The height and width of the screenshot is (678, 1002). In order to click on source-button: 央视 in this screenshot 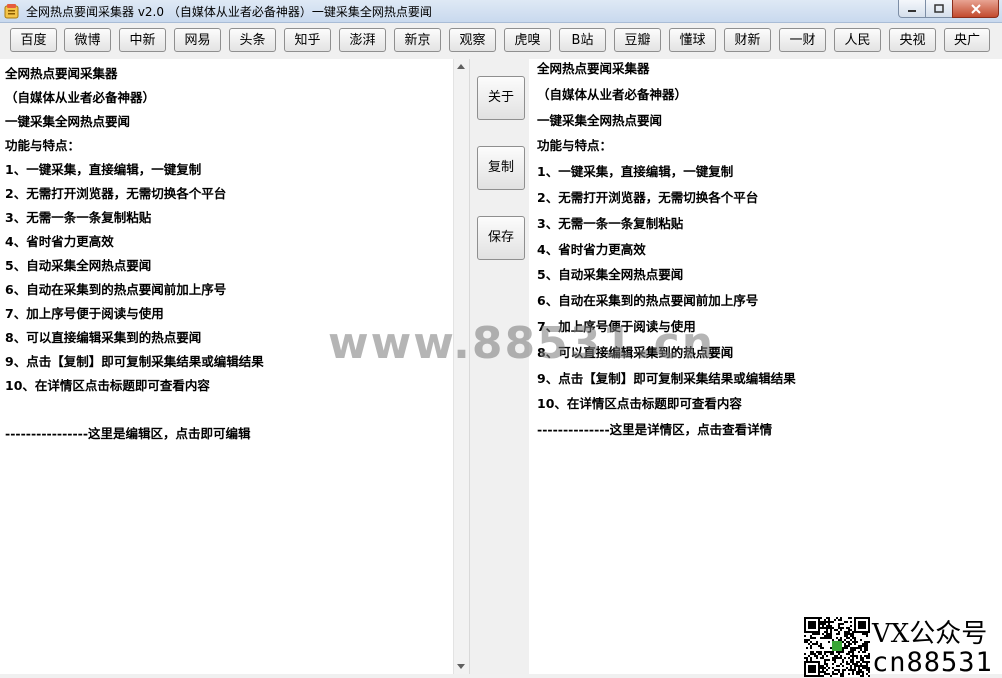, I will do `click(912, 40)`.